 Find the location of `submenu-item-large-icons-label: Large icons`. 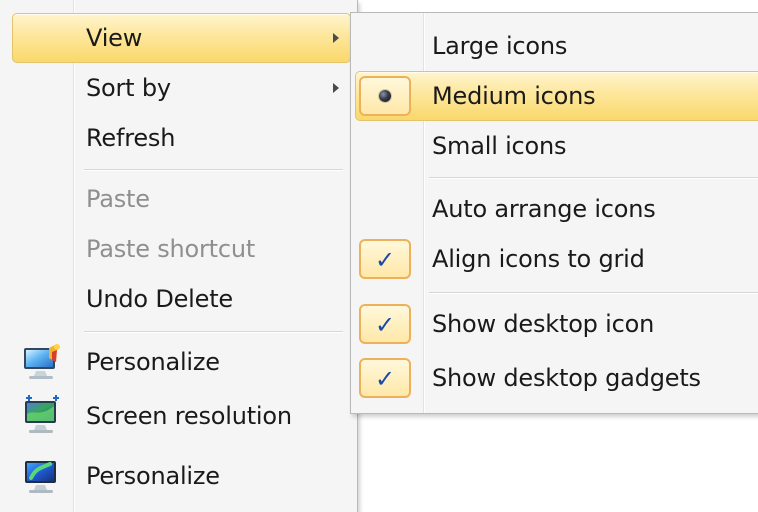

submenu-item-large-icons-label: Large icons is located at coordinates (500, 46).